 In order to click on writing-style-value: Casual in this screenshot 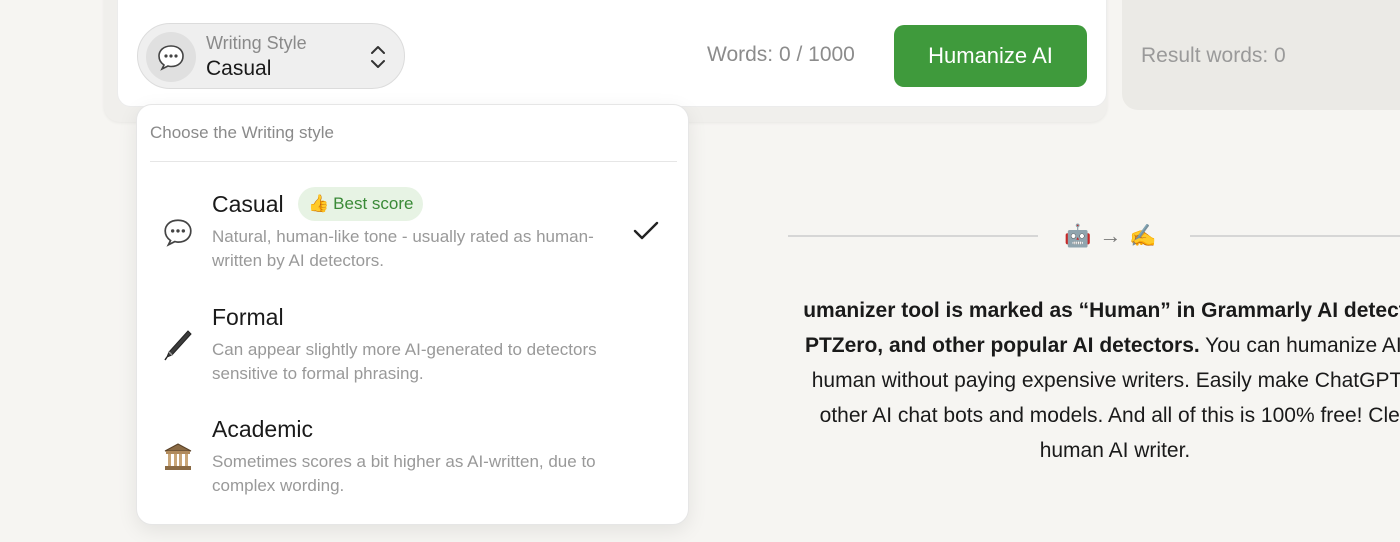, I will do `click(239, 68)`.